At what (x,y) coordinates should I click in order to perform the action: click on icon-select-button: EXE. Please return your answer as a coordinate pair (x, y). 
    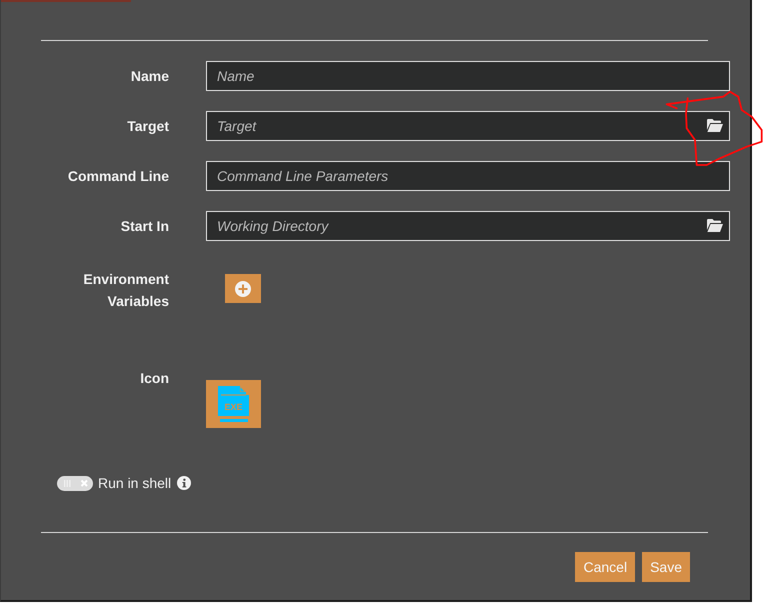
    Looking at the image, I should click on (233, 404).